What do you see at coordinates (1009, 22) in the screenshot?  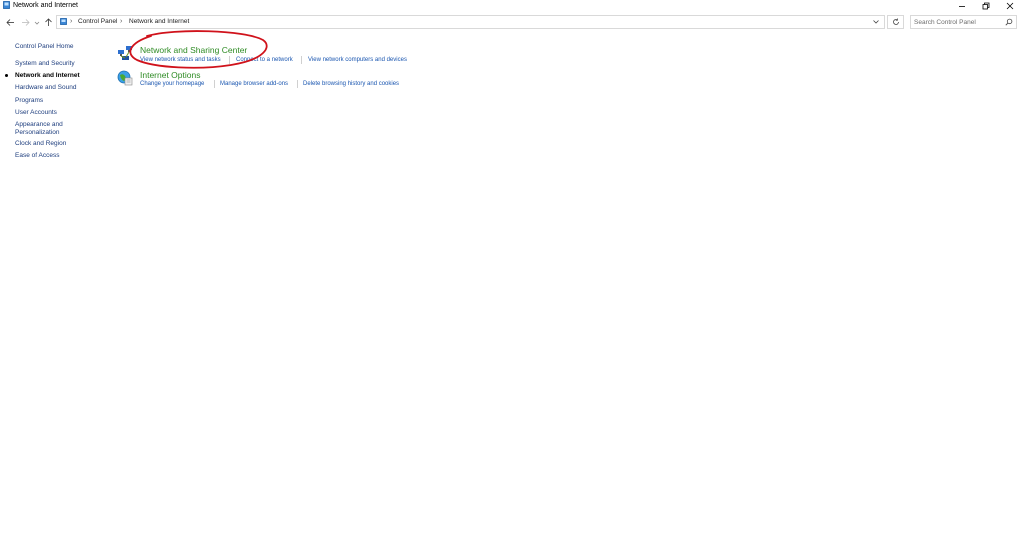 I see `search-icon` at bounding box center [1009, 22].